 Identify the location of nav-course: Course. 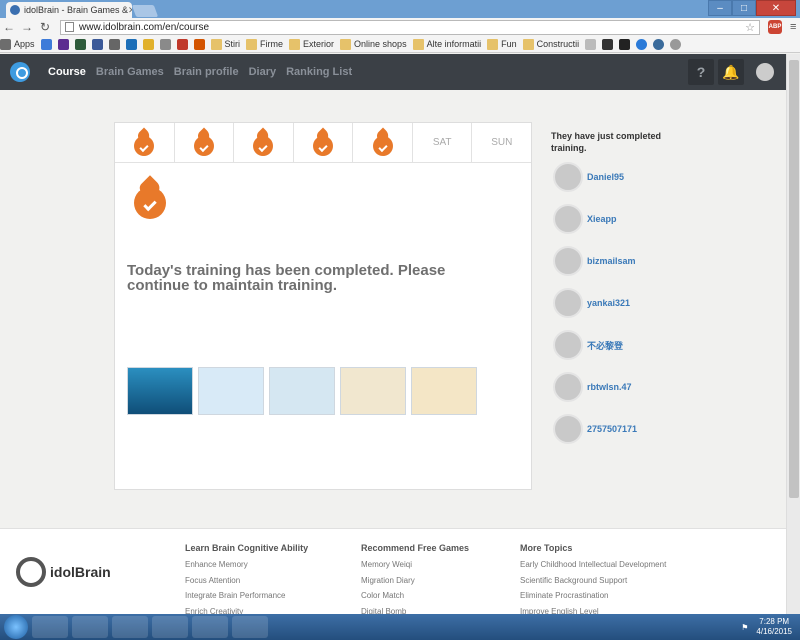
(67, 72).